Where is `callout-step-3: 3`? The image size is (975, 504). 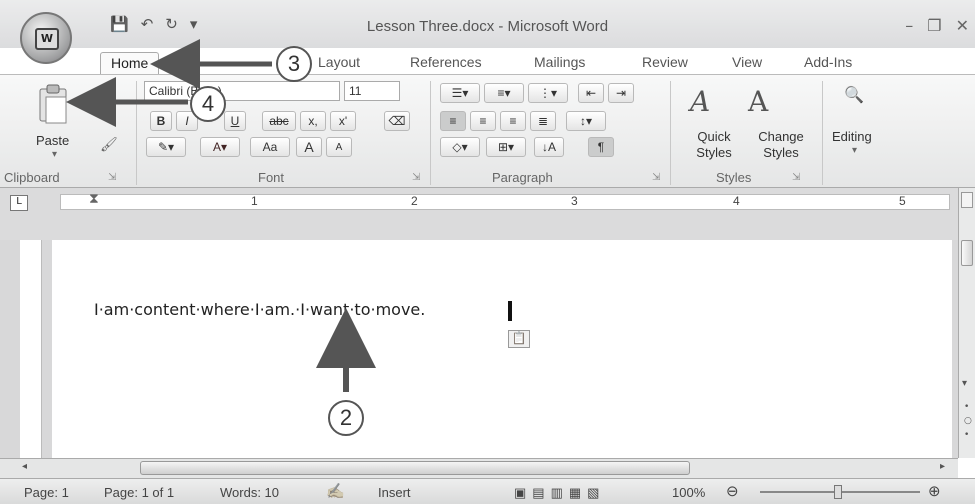
callout-step-3: 3 is located at coordinates (294, 64).